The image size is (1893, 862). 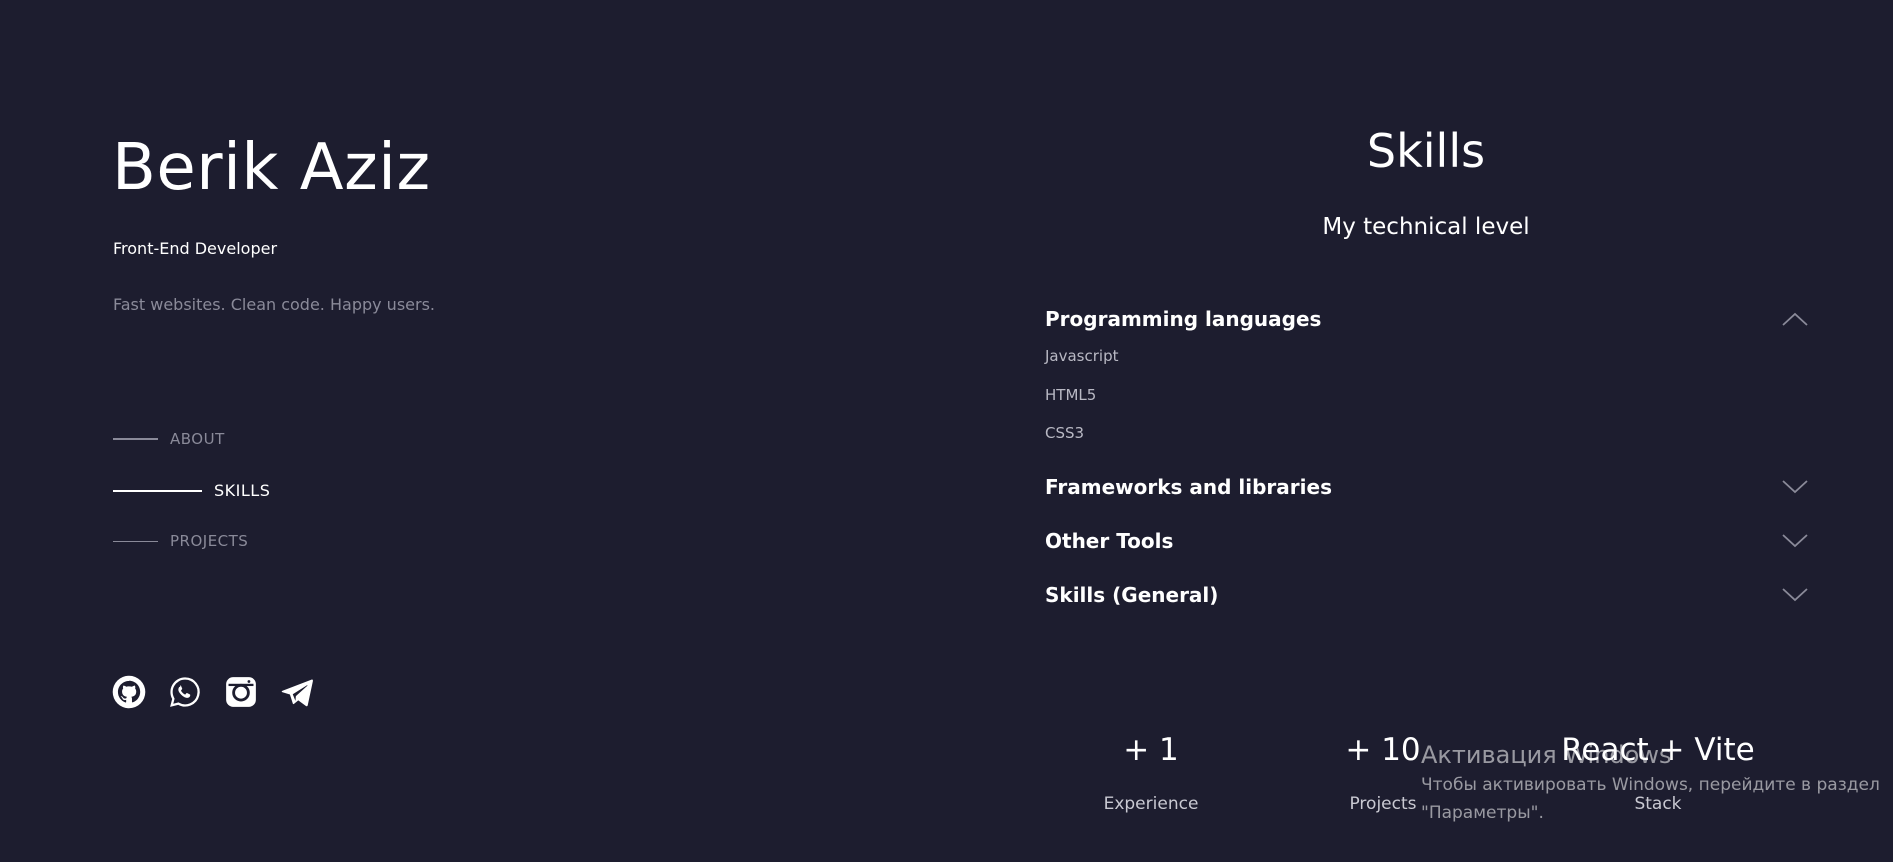 I want to click on nav-item-label: ABOUT, so click(x=197, y=439).